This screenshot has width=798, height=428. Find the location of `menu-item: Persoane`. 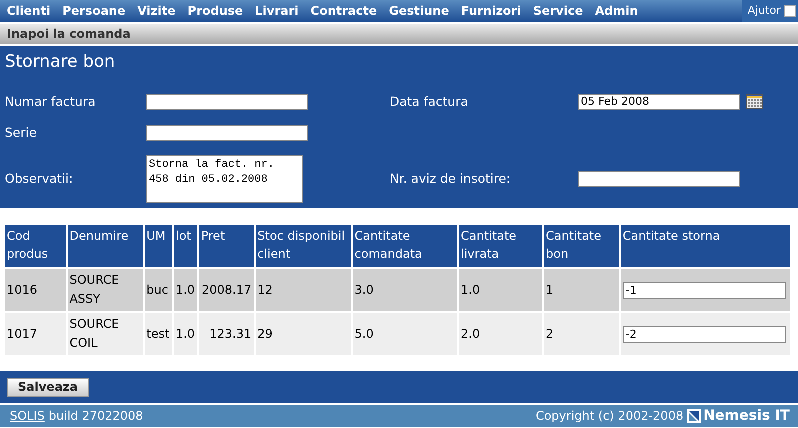

menu-item: Persoane is located at coordinates (94, 11).